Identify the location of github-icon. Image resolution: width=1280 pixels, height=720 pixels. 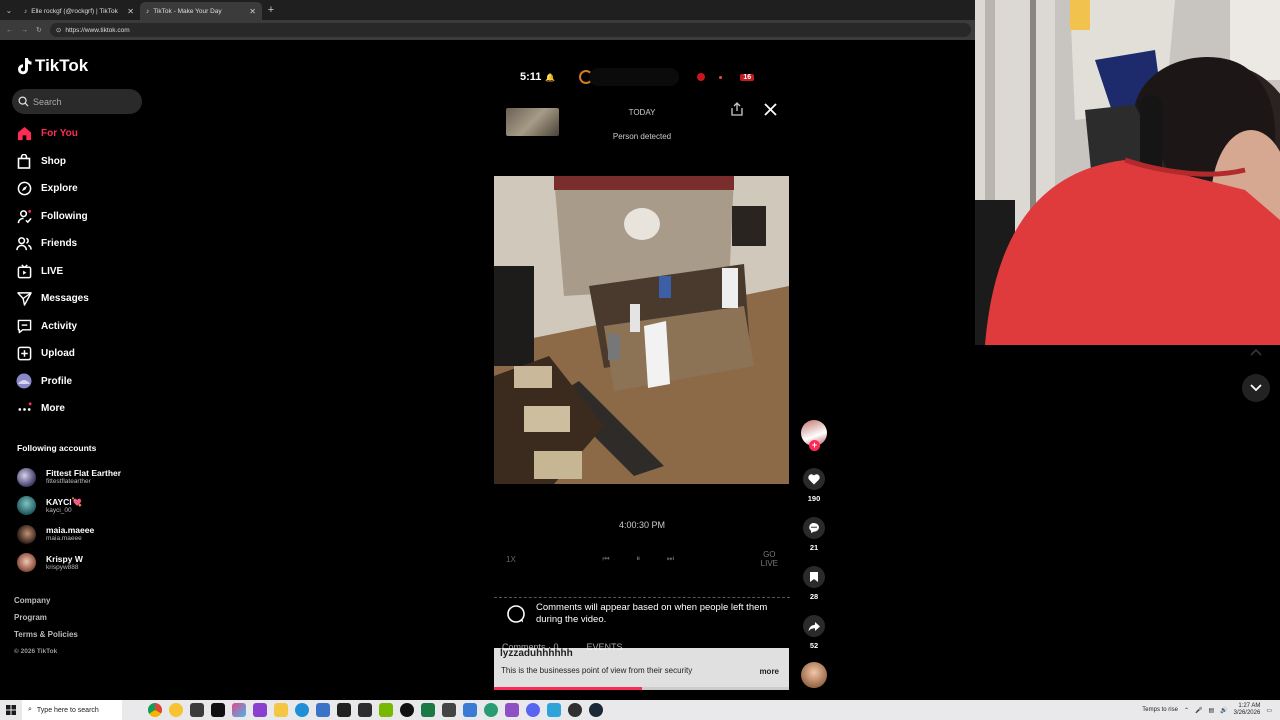
(407, 710).